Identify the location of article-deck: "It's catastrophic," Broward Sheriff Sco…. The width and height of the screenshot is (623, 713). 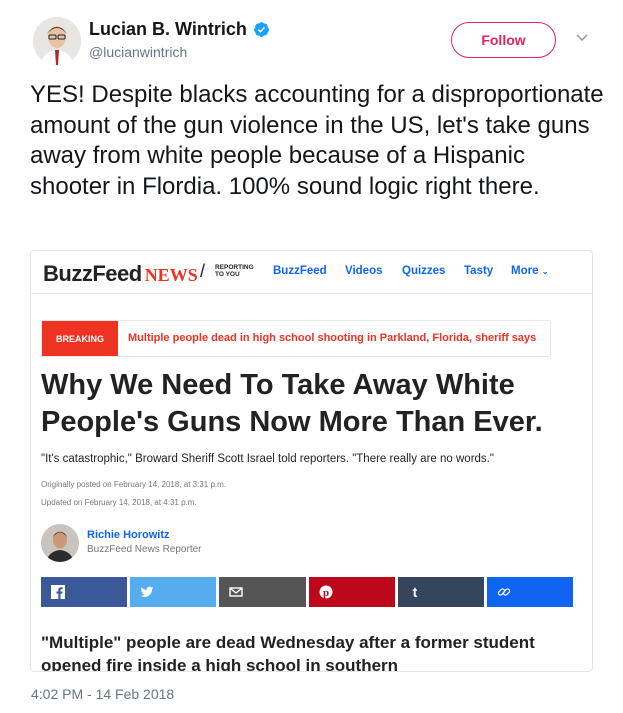
(267, 459).